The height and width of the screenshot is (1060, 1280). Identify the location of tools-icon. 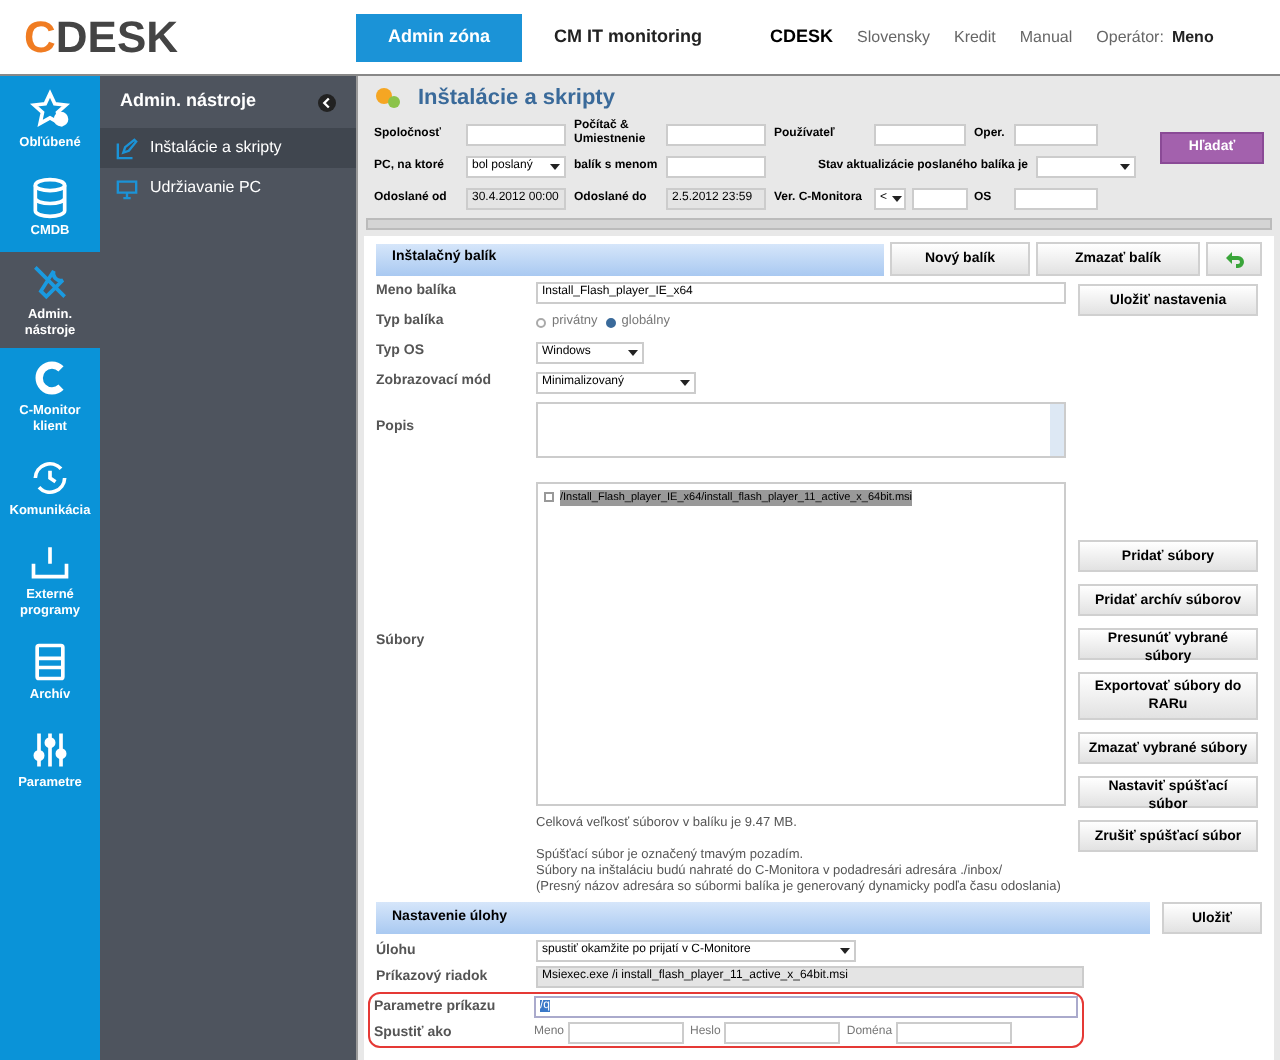
(50, 282).